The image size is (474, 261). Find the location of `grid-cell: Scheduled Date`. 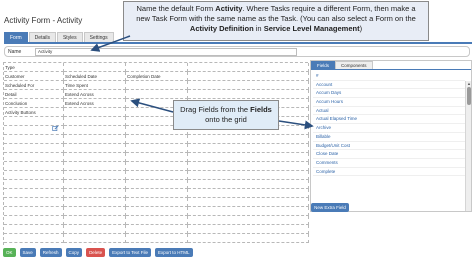

grid-cell: Scheduled Date is located at coordinates (95, 76).